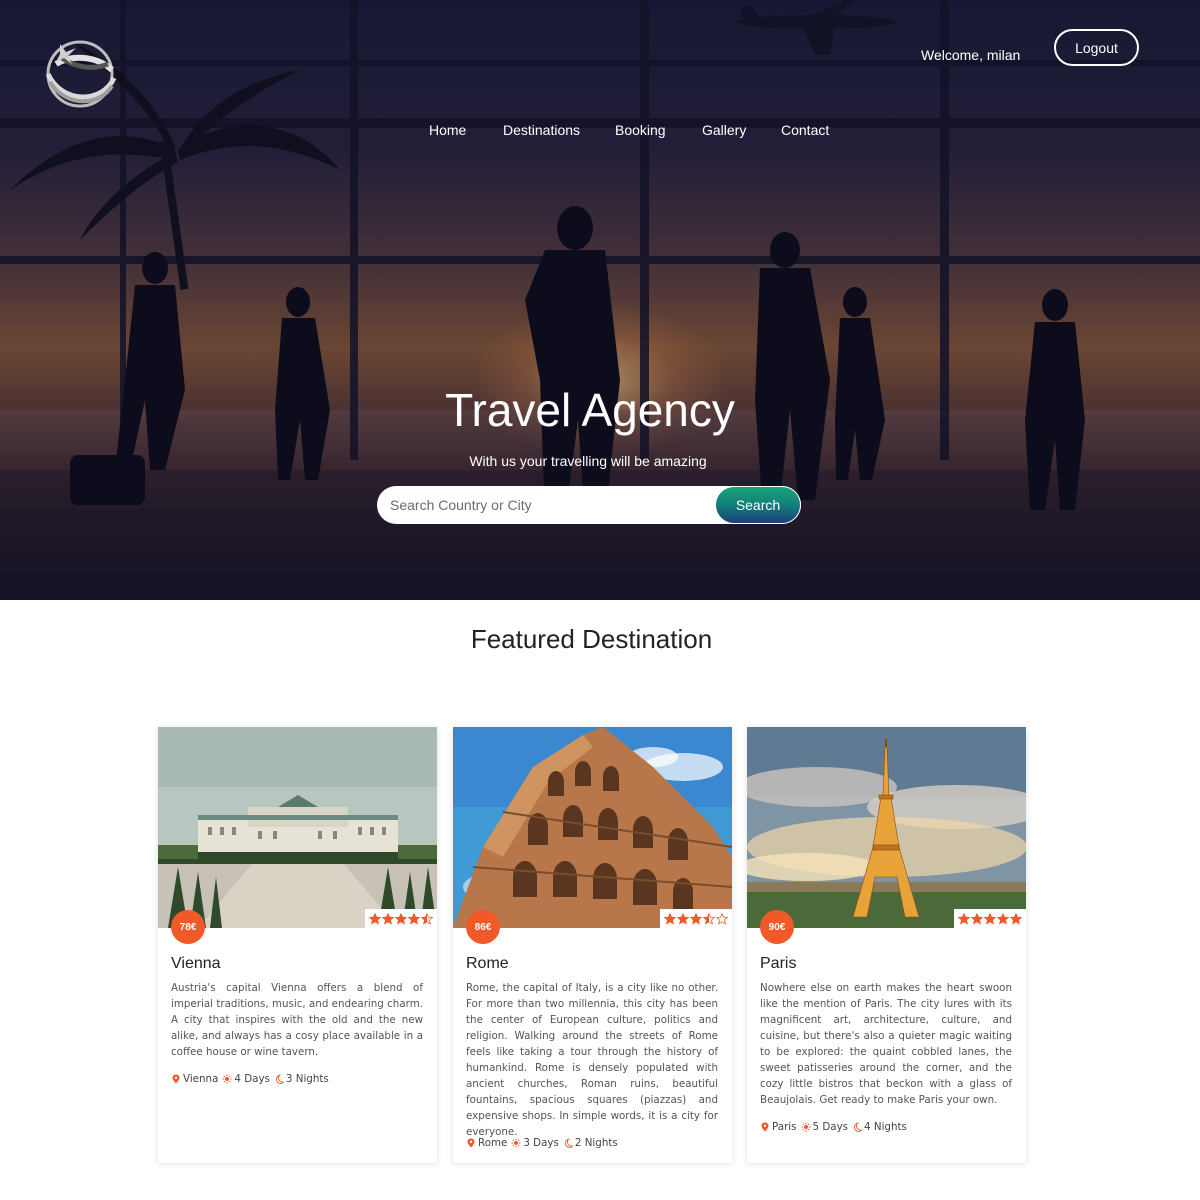 The width and height of the screenshot is (1200, 1200). What do you see at coordinates (971, 55) in the screenshot?
I see `welcome-text: Welcome, milan` at bounding box center [971, 55].